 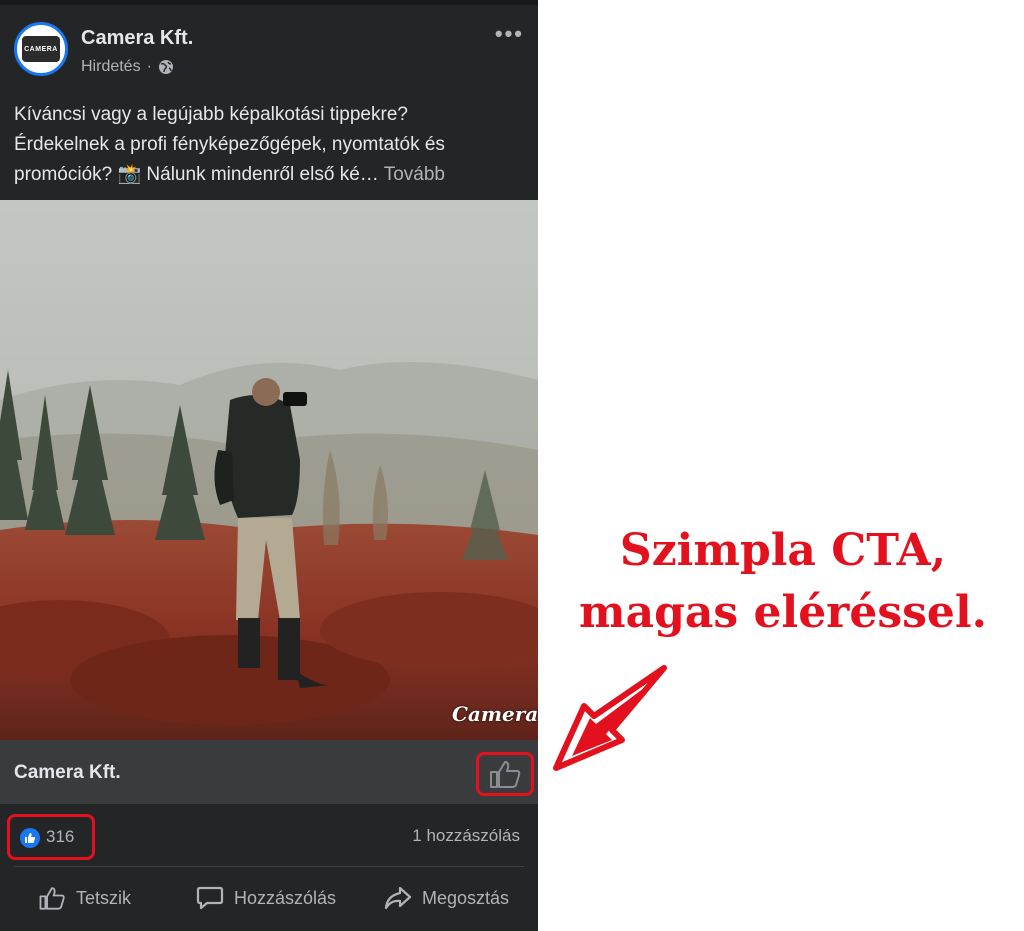 I want to click on post-actions-bar: Tetszik Hozzászólás Megosztás, so click(x=269, y=899).